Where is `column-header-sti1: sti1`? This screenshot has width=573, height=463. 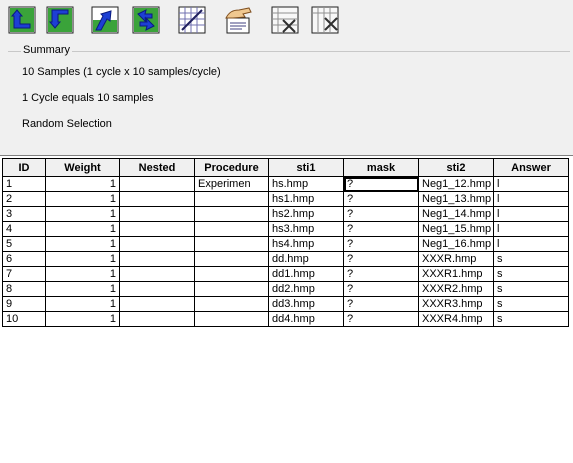 column-header-sti1: sti1 is located at coordinates (306, 167).